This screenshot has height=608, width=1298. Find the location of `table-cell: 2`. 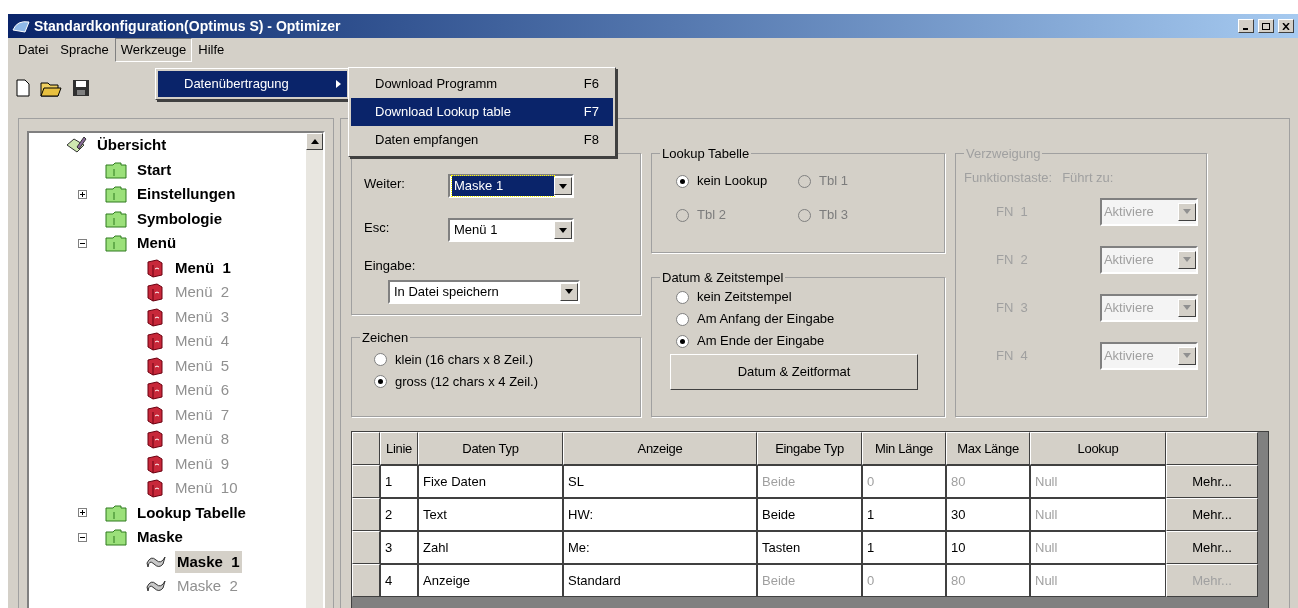

table-cell: 2 is located at coordinates (399, 514).